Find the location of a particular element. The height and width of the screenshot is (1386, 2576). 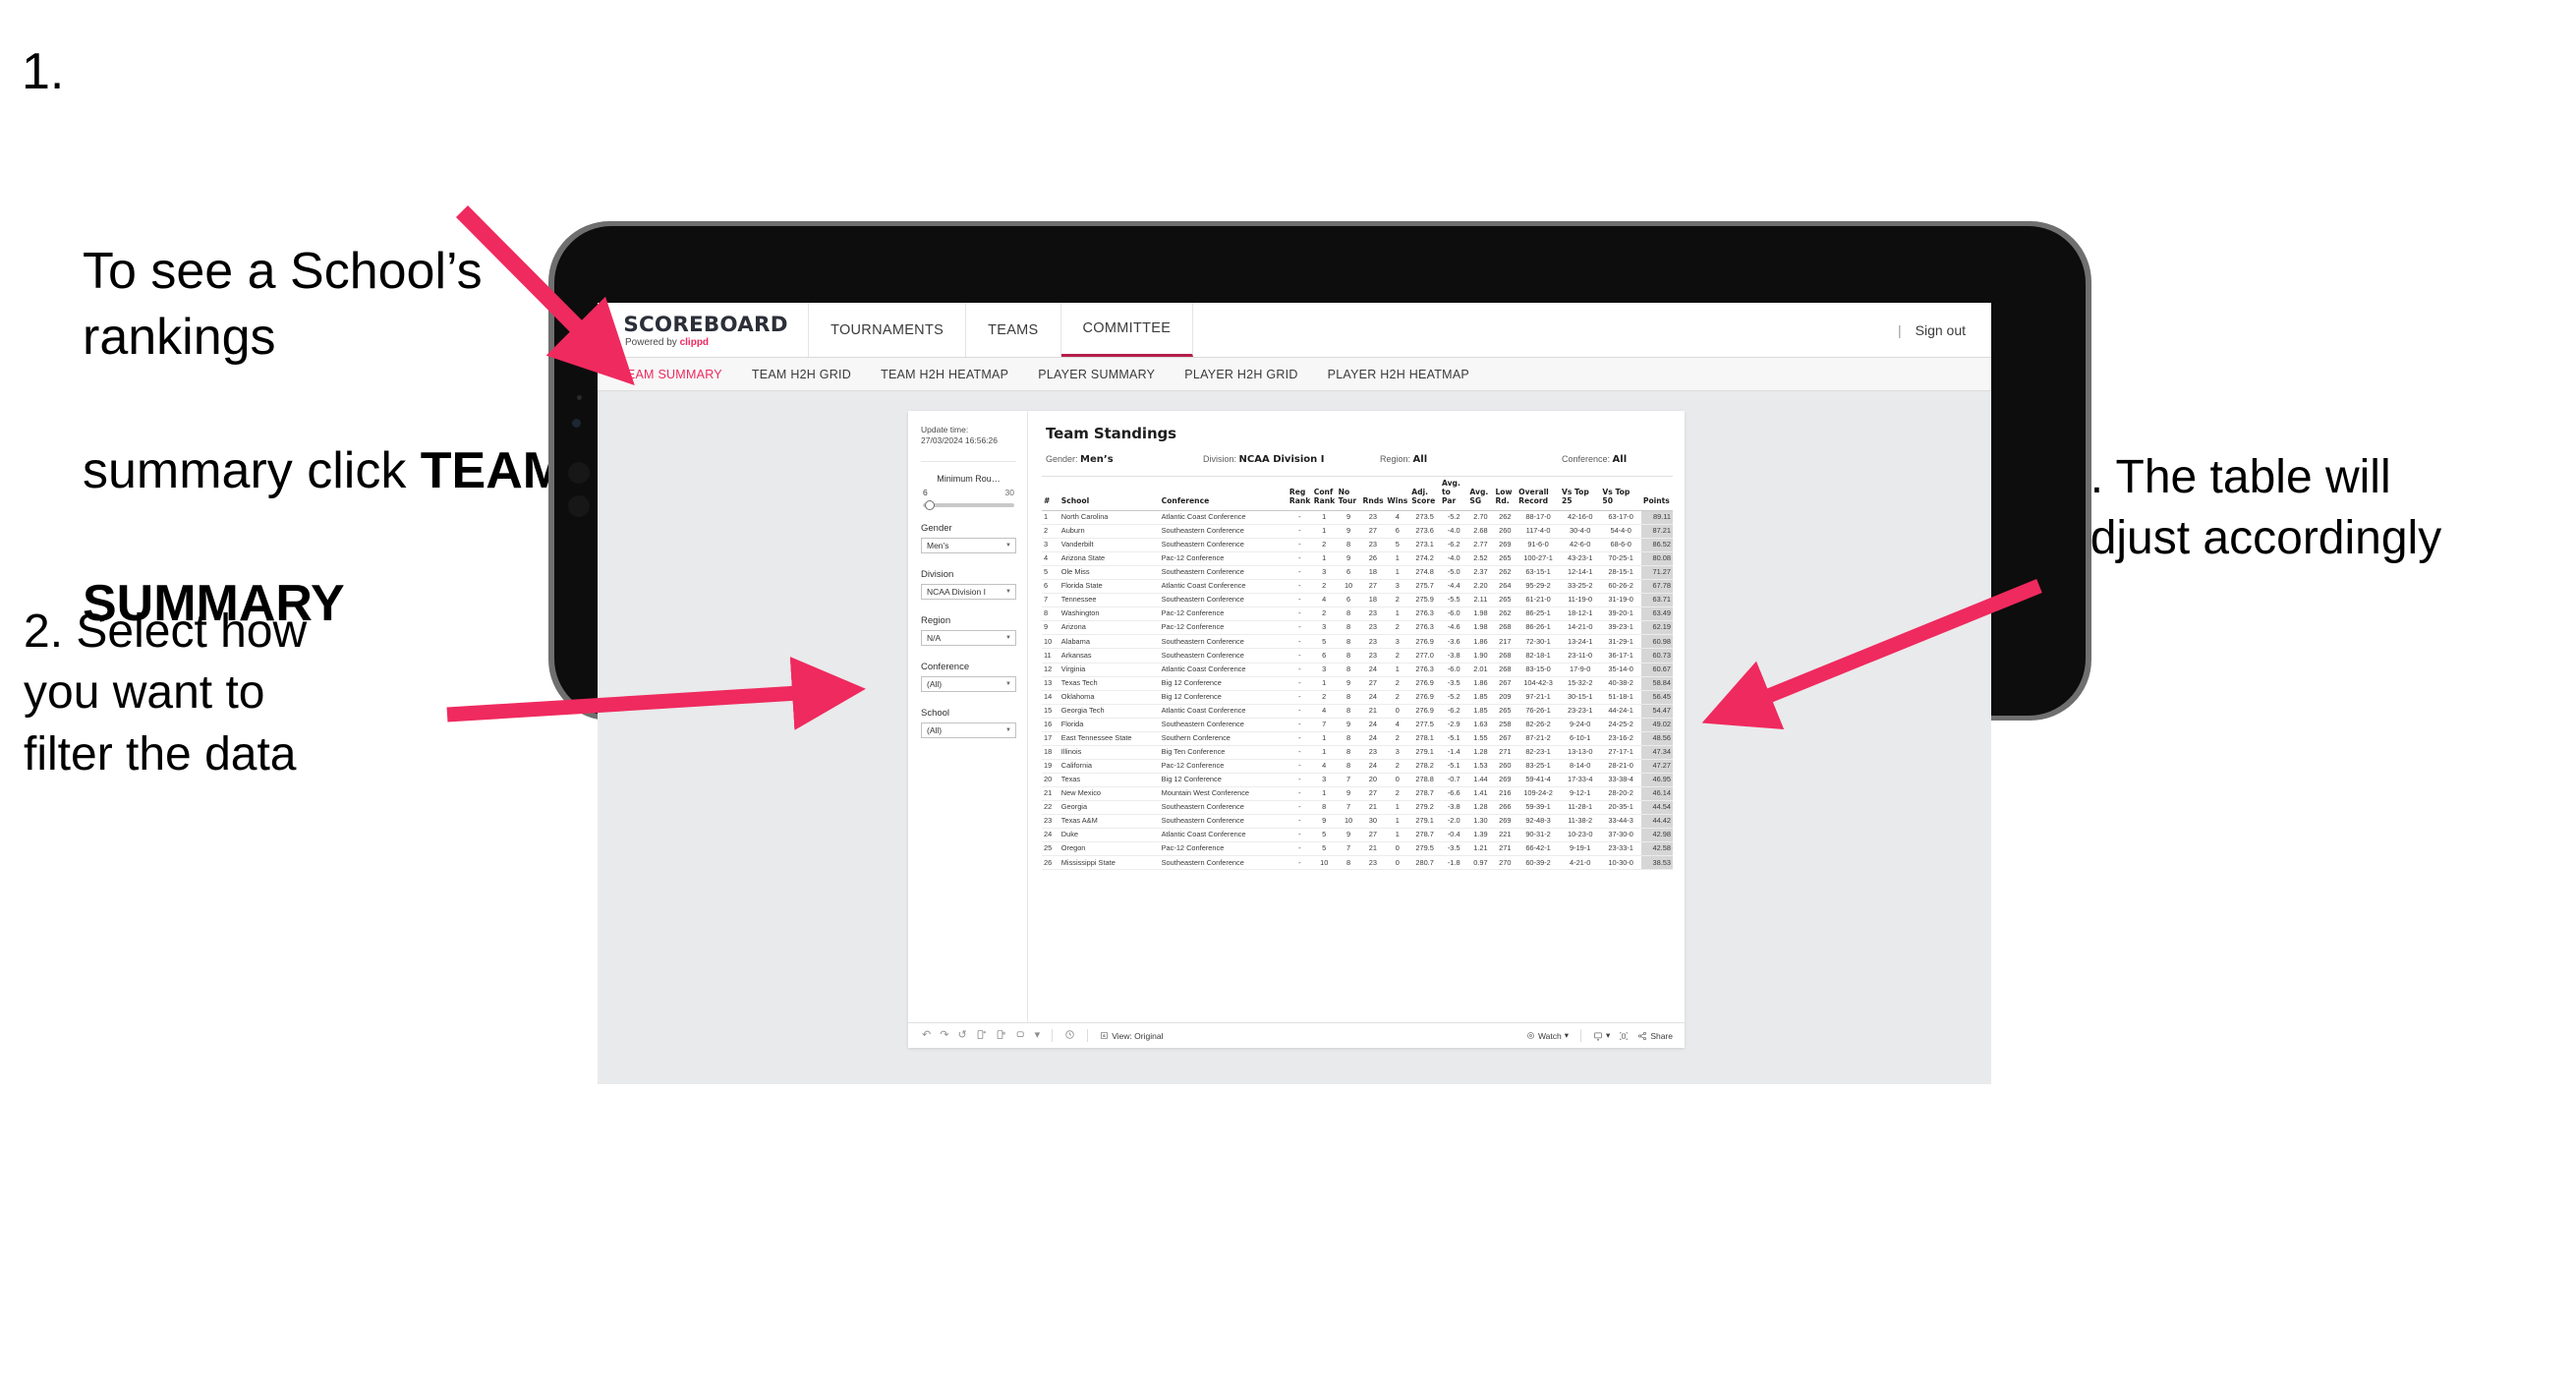

view-original-button: View: Original is located at coordinates (1132, 1036).